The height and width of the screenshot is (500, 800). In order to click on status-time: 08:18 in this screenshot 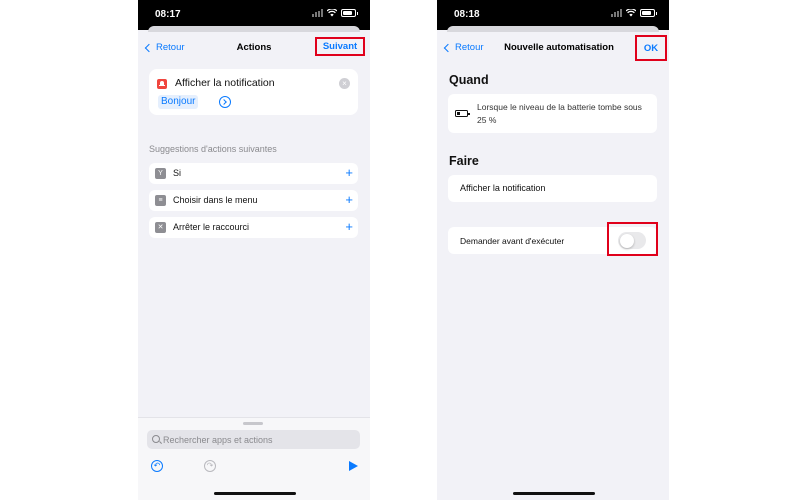, I will do `click(467, 14)`.